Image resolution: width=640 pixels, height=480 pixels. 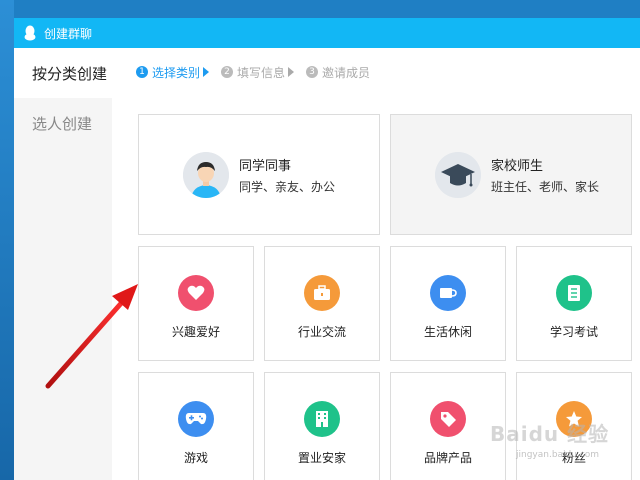 I want to click on step-invite-members: 3 邀请成员, so click(x=338, y=72).